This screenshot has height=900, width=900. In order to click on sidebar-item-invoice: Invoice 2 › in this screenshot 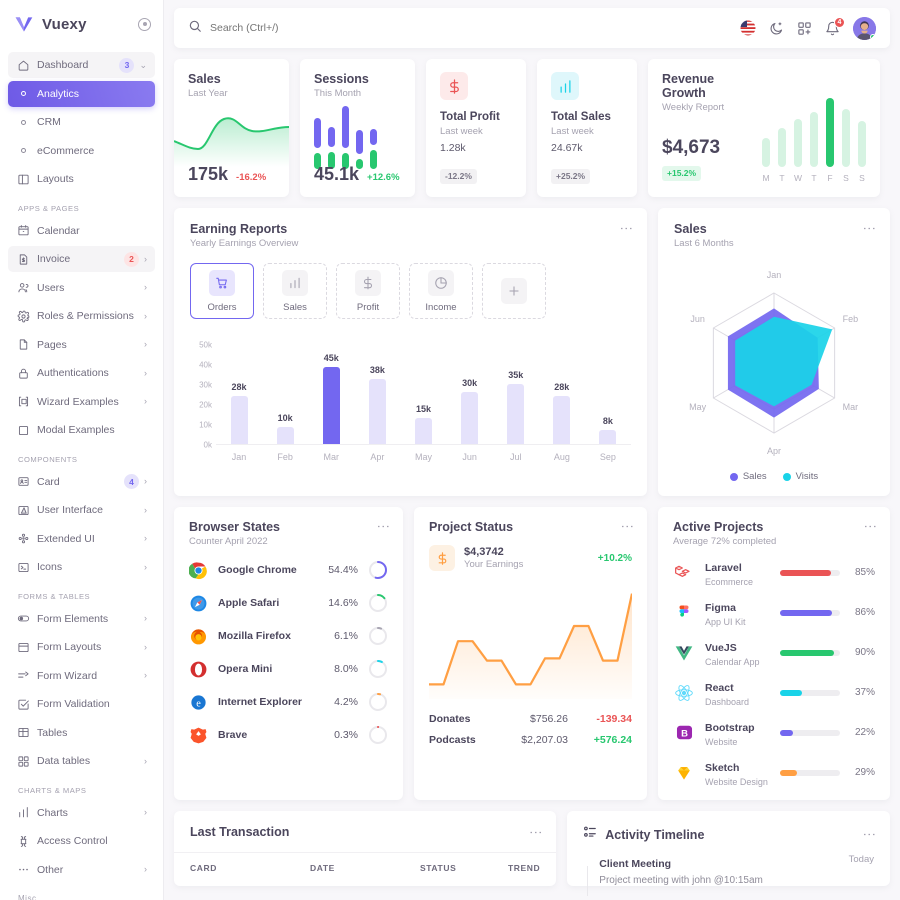, I will do `click(81, 259)`.